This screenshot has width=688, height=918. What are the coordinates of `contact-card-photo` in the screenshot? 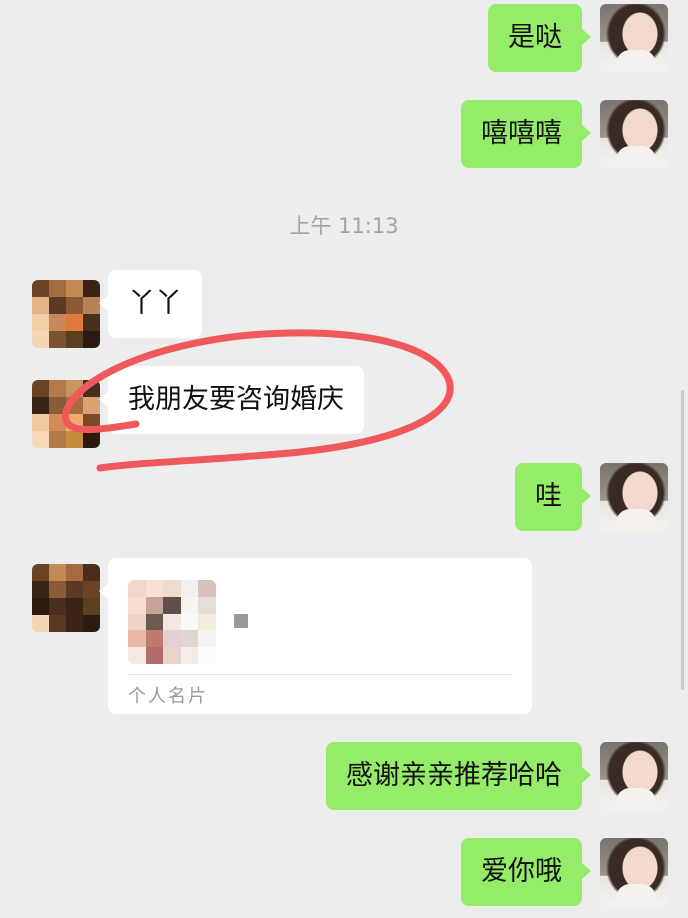 It's located at (172, 622).